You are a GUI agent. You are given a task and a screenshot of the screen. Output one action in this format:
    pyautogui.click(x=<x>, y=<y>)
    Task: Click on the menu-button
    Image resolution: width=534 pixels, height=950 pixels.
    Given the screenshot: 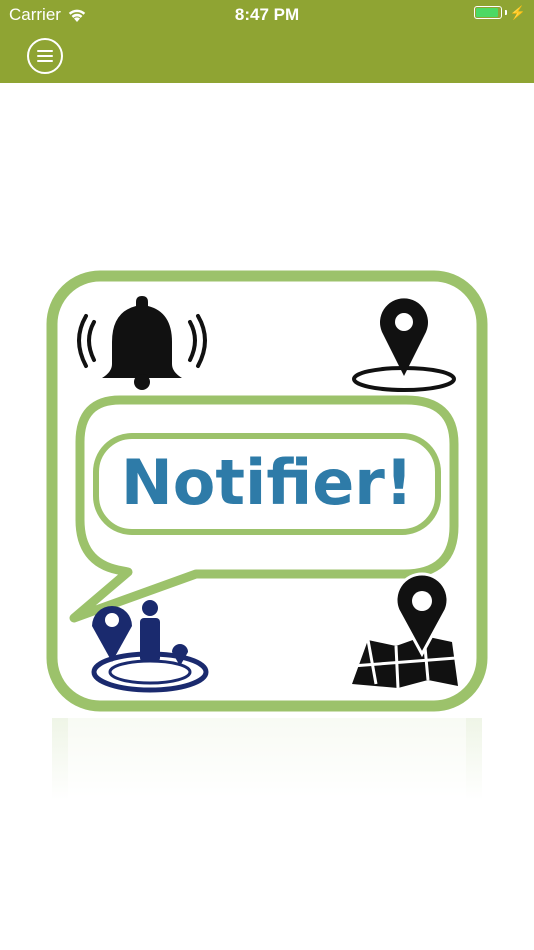 What is the action you would take?
    pyautogui.click(x=45, y=56)
    